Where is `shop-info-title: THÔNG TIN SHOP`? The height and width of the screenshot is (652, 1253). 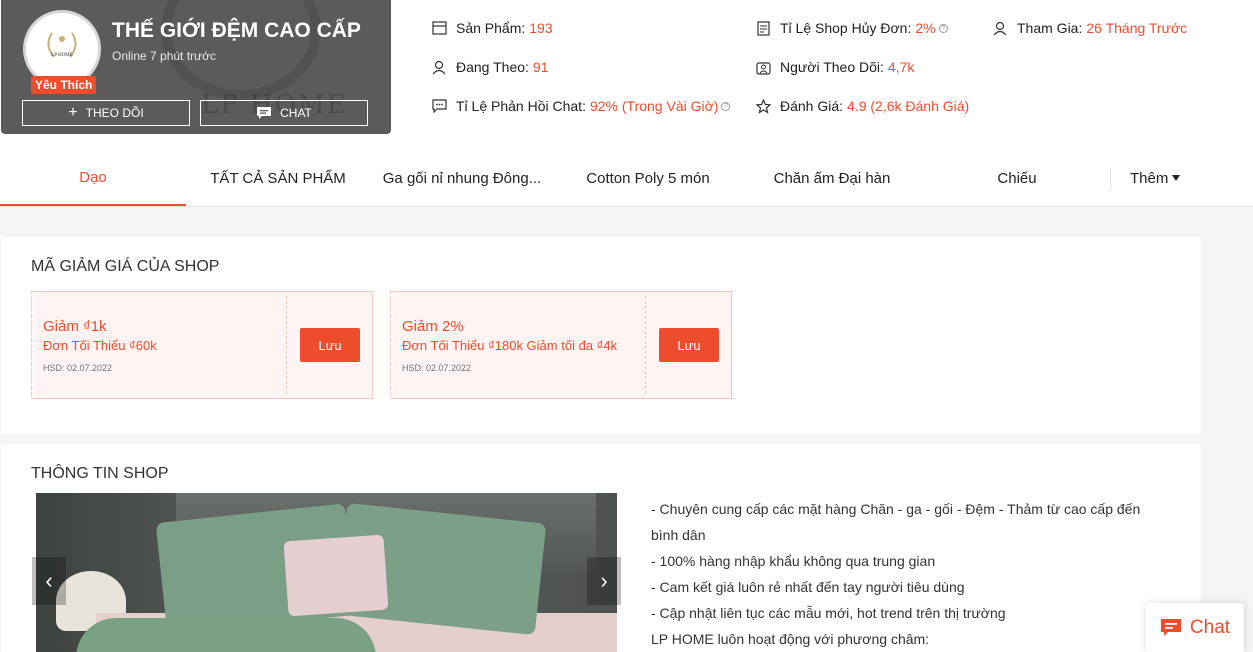
shop-info-title: THÔNG TIN SHOP is located at coordinates (100, 473).